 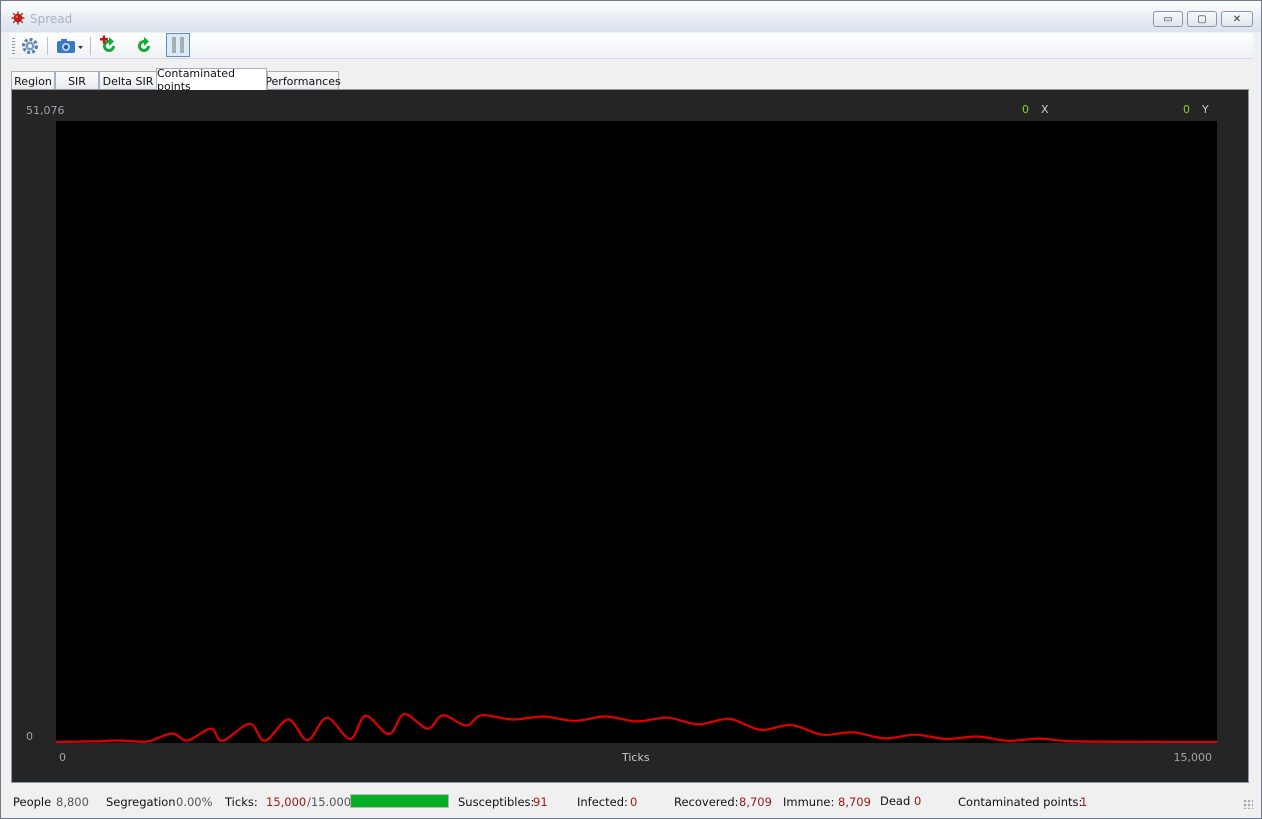 What do you see at coordinates (631, 46) in the screenshot?
I see `toolbar` at bounding box center [631, 46].